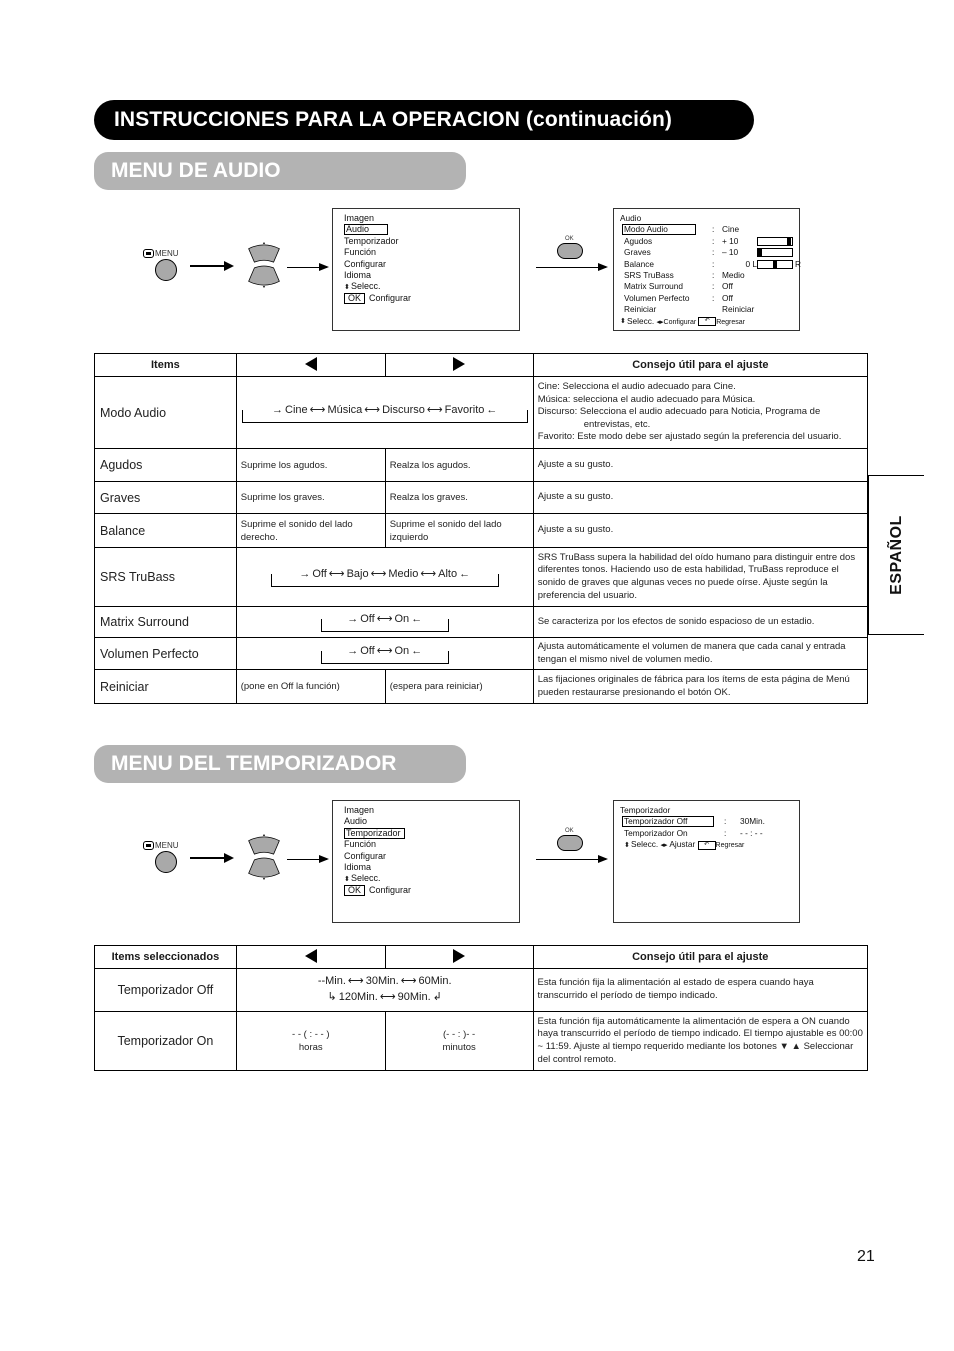  What do you see at coordinates (358, 997) in the screenshot?
I see `cycle-option: 120Min.` at bounding box center [358, 997].